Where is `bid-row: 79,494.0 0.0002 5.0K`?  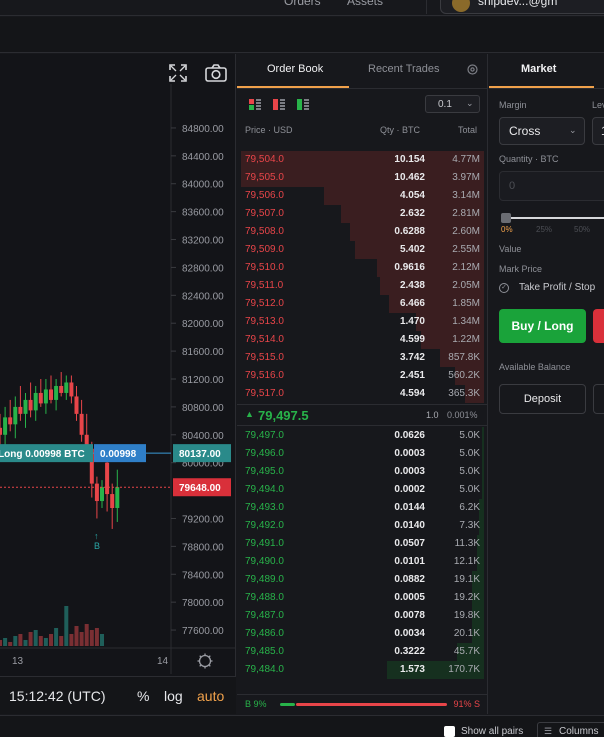 bid-row: 79,494.0 0.0002 5.0K is located at coordinates (362, 490).